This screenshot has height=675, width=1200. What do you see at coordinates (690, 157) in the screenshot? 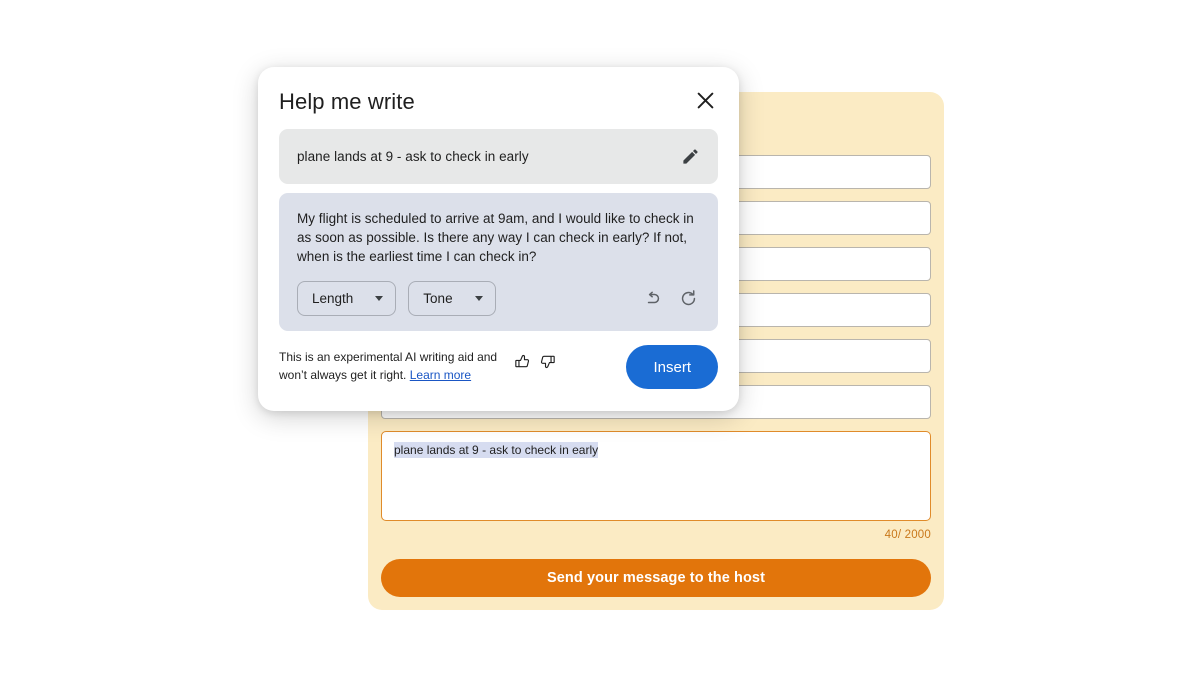
I see `pencil-icon` at bounding box center [690, 157].